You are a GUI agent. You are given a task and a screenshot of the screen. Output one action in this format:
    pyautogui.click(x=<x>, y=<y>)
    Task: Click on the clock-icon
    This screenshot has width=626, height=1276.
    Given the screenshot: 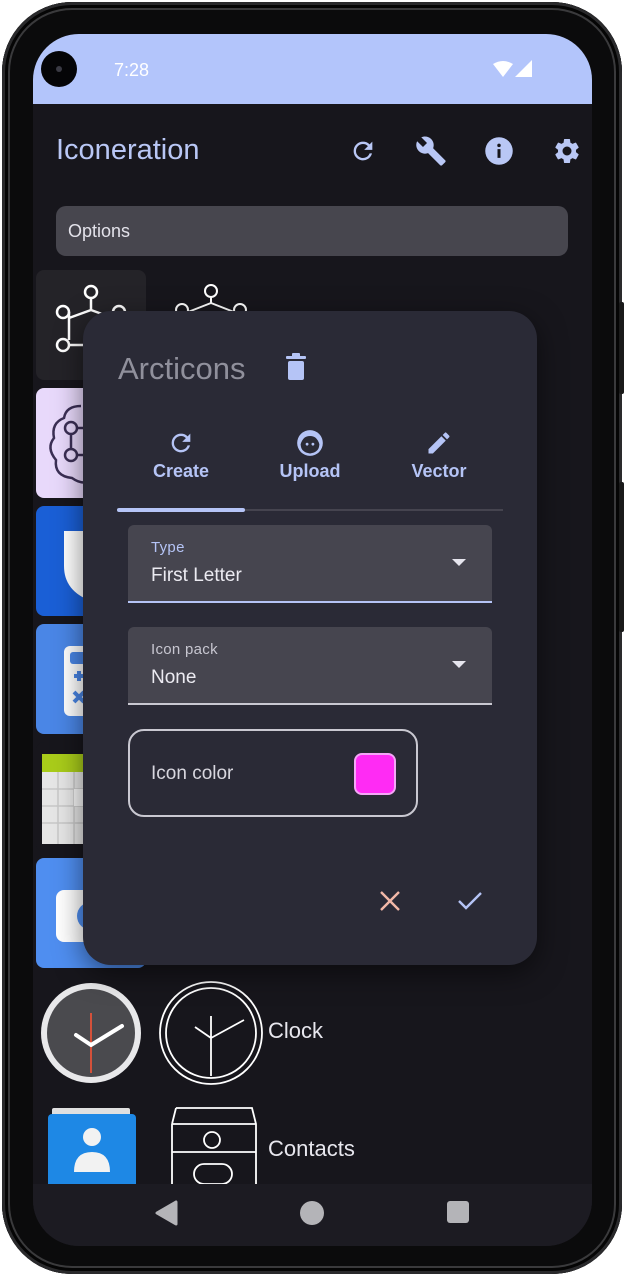 What is the action you would take?
    pyautogui.click(x=91, y=1033)
    